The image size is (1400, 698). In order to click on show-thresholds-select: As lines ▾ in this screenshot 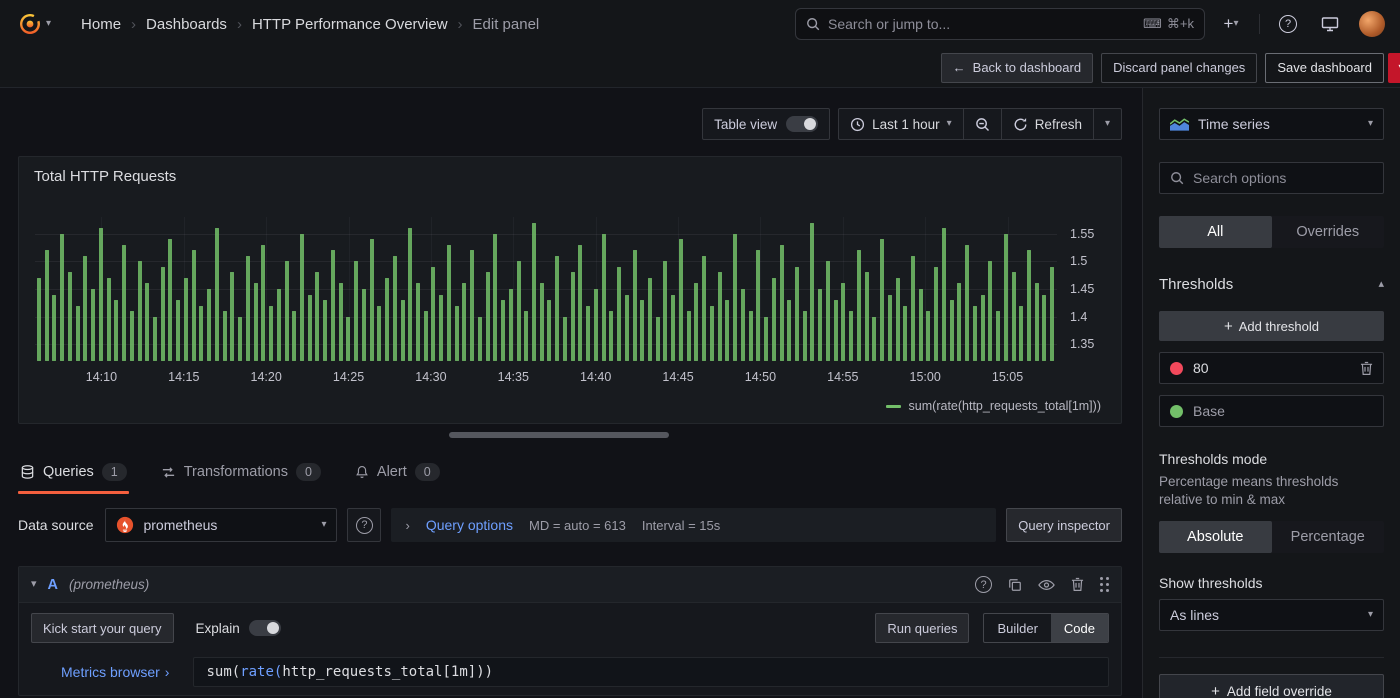, I will do `click(1271, 615)`.